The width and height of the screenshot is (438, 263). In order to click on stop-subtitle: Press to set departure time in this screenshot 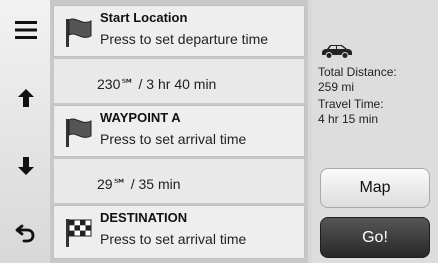, I will do `click(184, 39)`.